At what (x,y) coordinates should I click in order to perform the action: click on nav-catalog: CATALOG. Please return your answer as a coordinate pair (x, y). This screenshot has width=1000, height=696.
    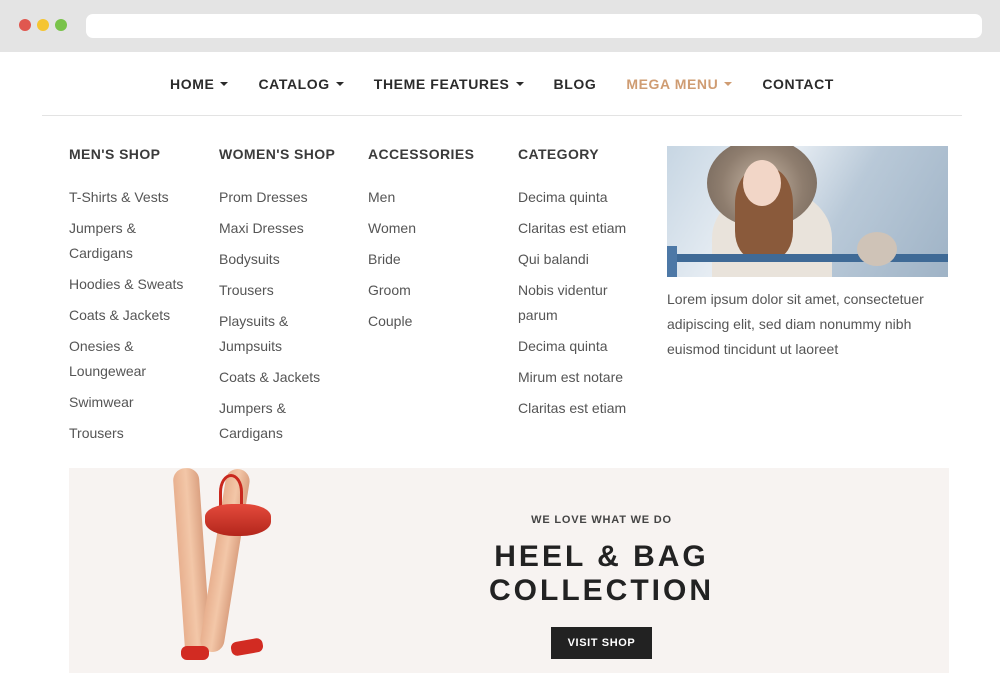
    Looking at the image, I should click on (301, 83).